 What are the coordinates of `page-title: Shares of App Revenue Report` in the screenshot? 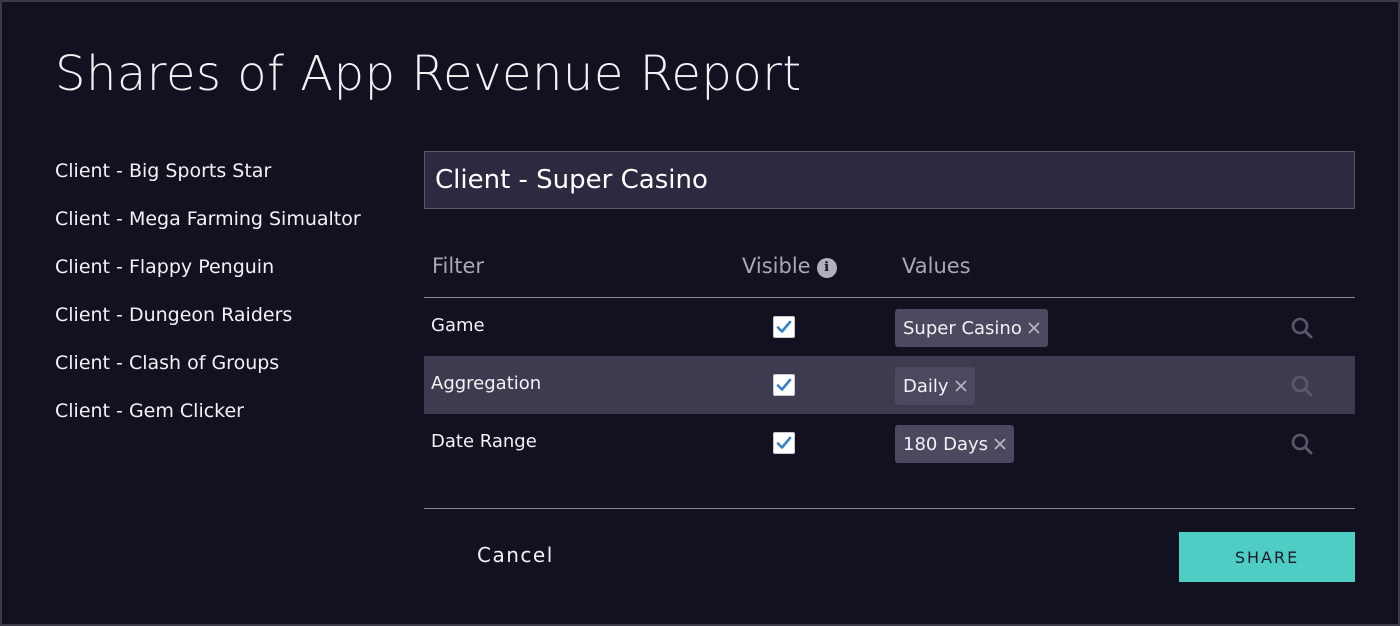 It's located at (428, 74).